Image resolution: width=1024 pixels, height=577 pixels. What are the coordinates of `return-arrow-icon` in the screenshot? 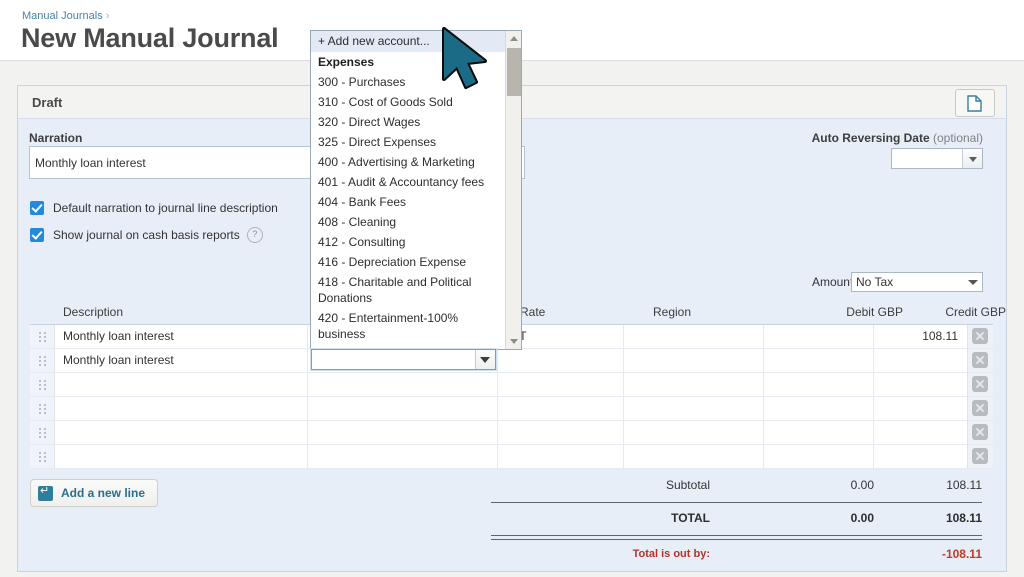 It's located at (45, 492).